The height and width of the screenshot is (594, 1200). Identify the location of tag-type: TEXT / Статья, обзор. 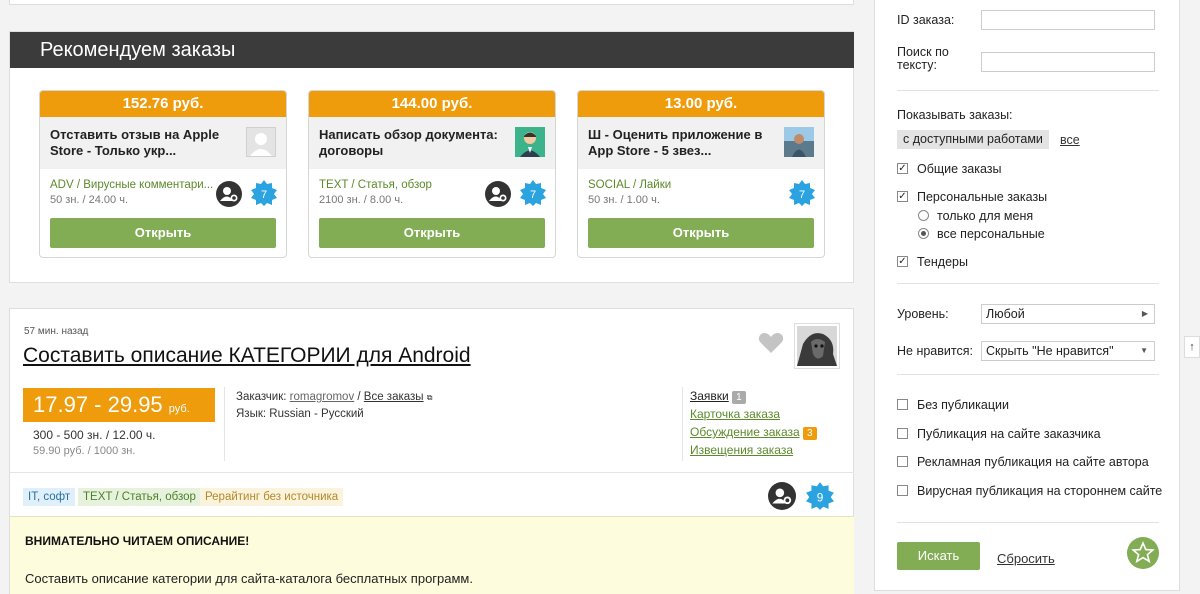
(139, 497).